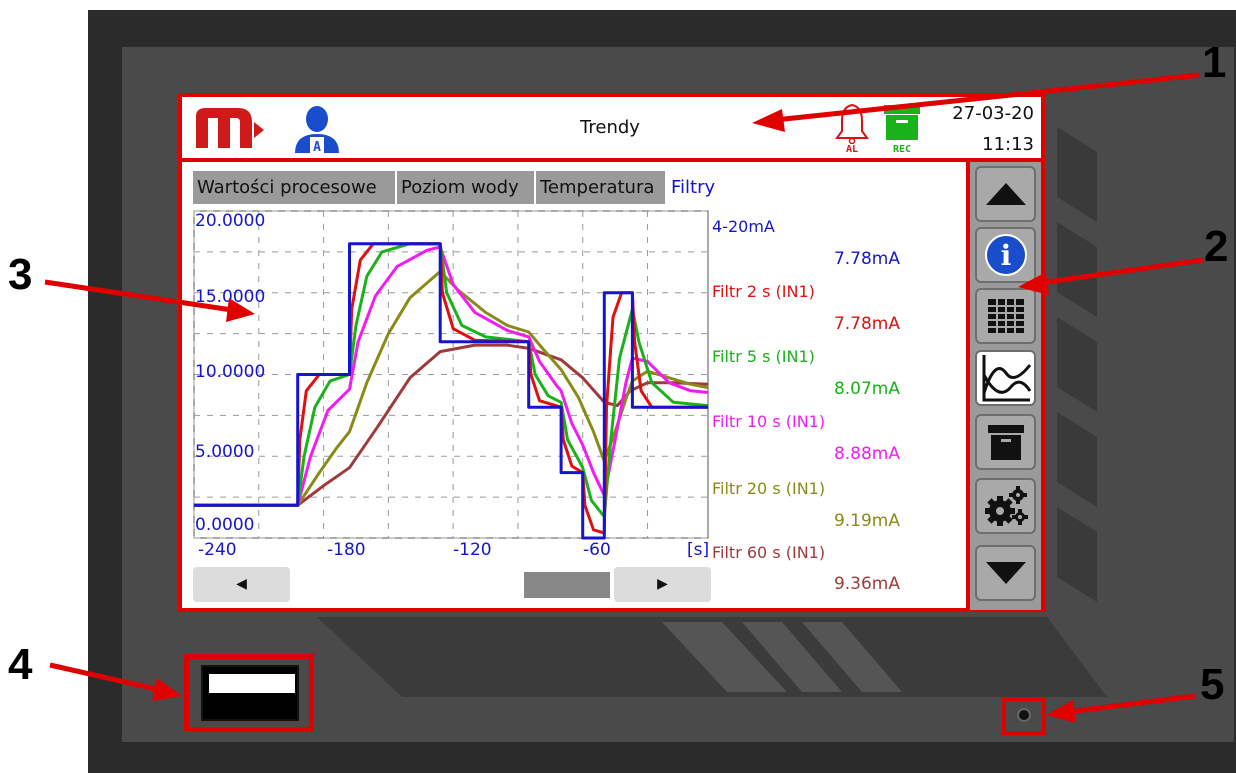 The height and width of the screenshot is (773, 1236). What do you see at coordinates (20, 664) in the screenshot?
I see `callout-4: 4` at bounding box center [20, 664].